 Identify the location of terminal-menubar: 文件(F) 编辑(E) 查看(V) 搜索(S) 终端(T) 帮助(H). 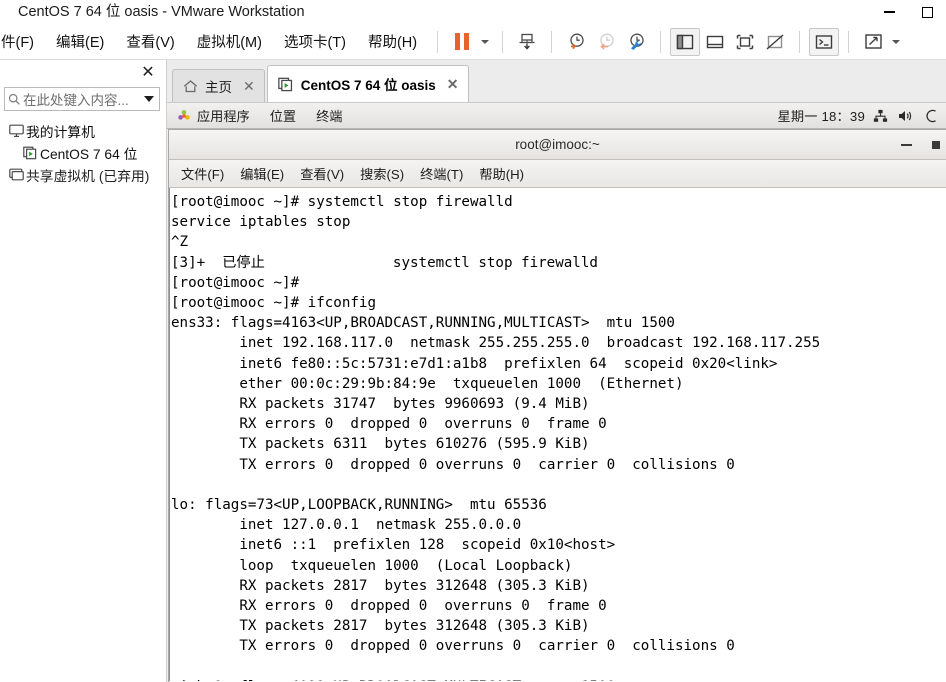
(557, 174).